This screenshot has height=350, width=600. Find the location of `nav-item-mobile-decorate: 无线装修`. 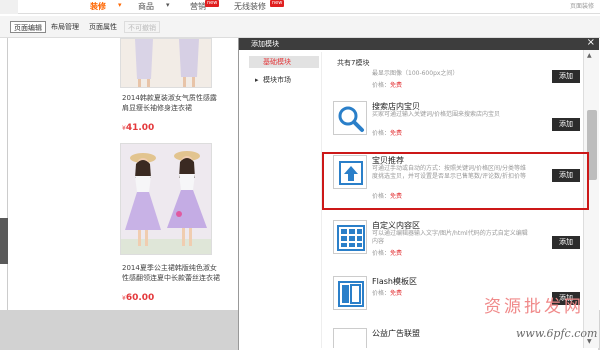

nav-item-mobile-decorate: 无线装修 is located at coordinates (250, 6).